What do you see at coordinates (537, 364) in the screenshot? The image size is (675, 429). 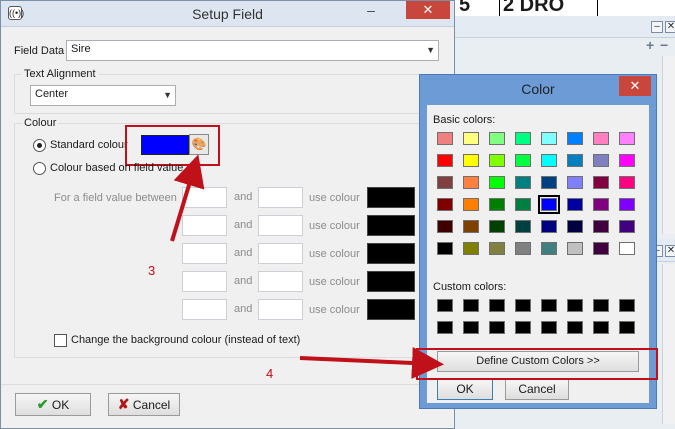 I see `highlight-box-define` at bounding box center [537, 364].